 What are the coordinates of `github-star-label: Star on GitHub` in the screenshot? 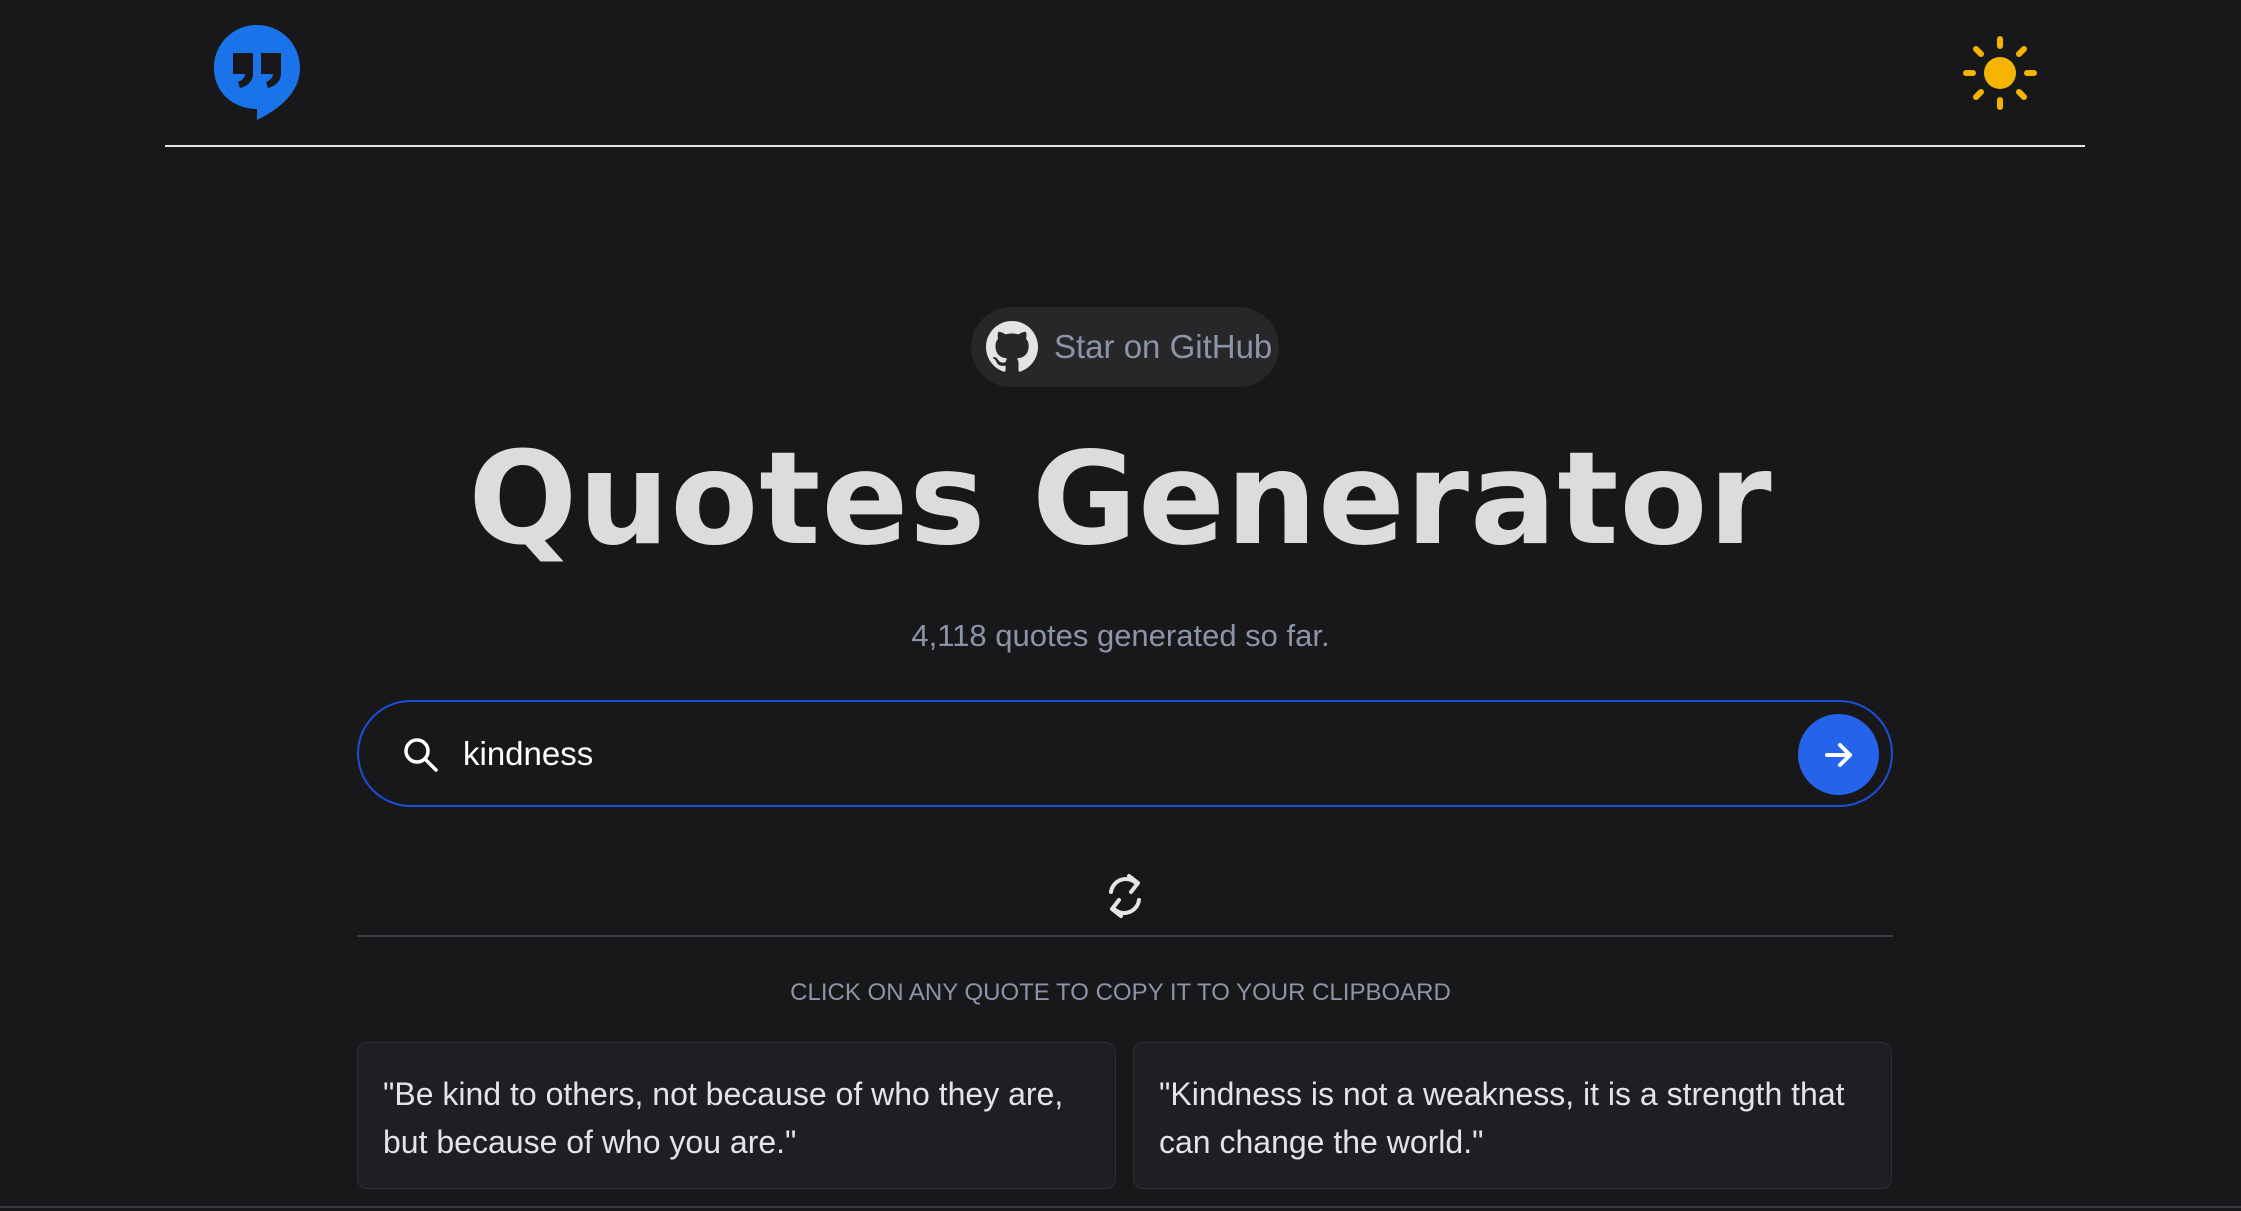 It's located at (1163, 346).